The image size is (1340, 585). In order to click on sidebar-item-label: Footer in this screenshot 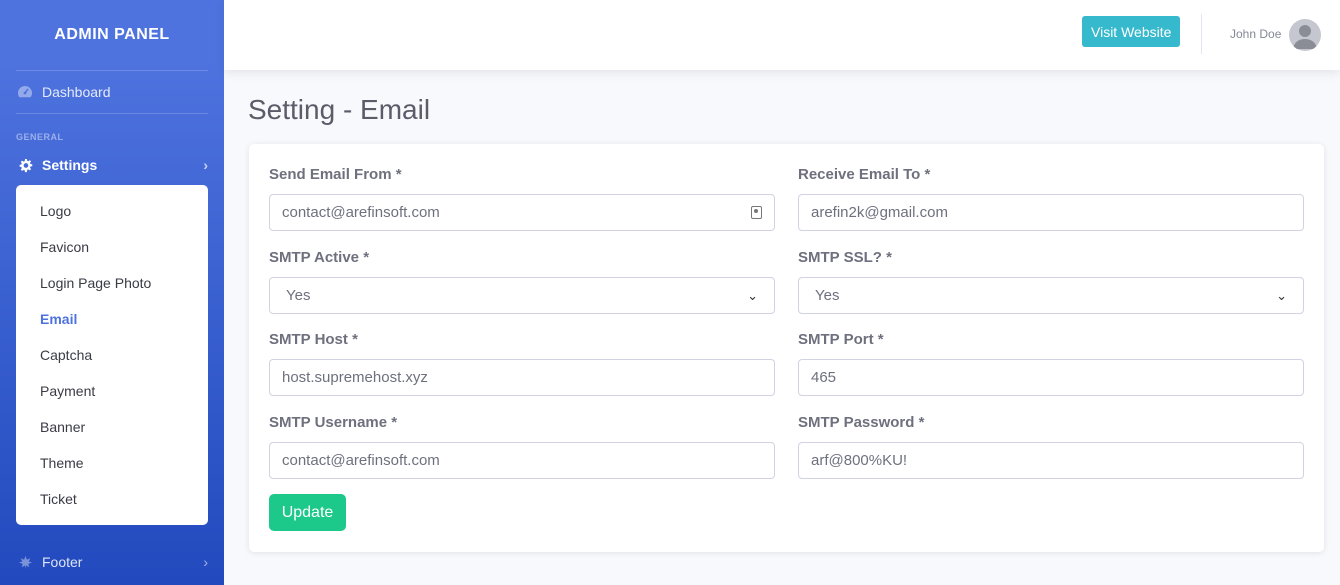, I will do `click(62, 562)`.